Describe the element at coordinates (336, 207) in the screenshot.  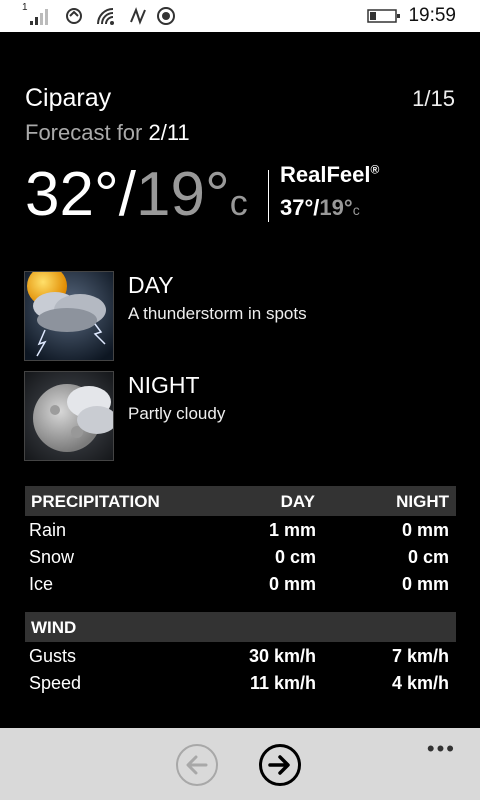
I see `realfeel-low: 19°` at that location.